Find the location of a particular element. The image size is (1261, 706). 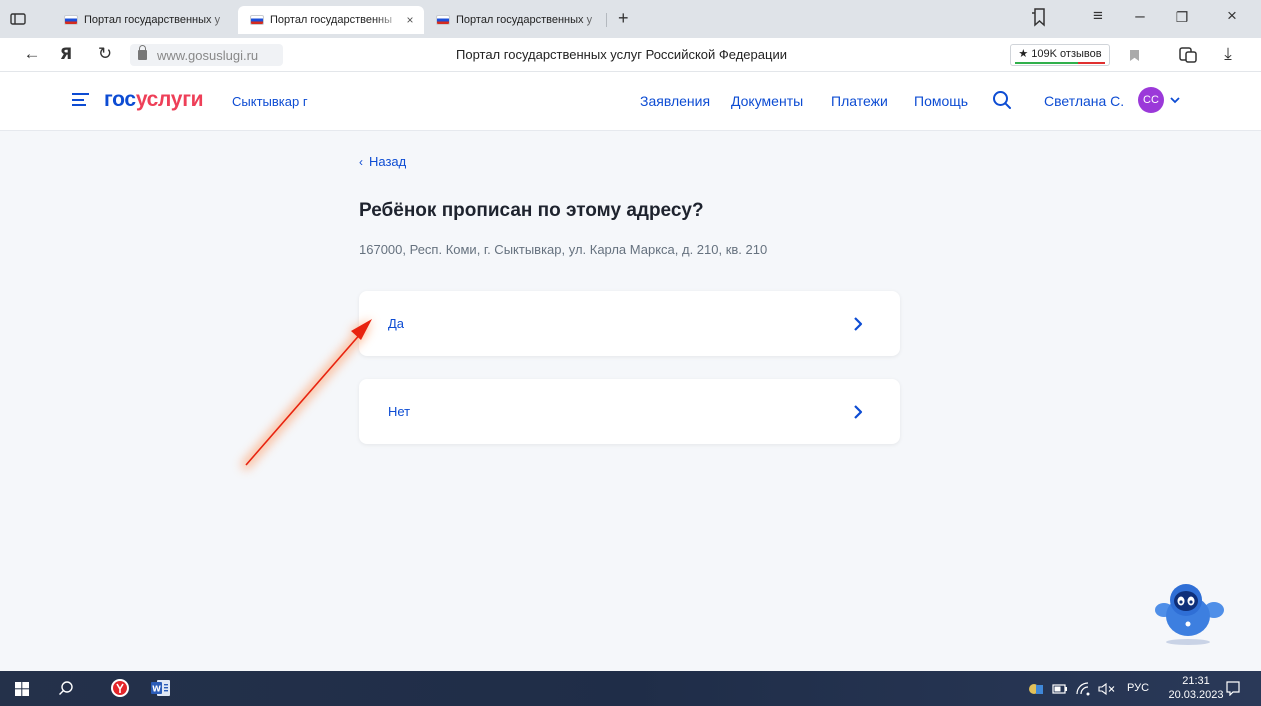

network-shield-icon is located at coordinates (1036, 689).